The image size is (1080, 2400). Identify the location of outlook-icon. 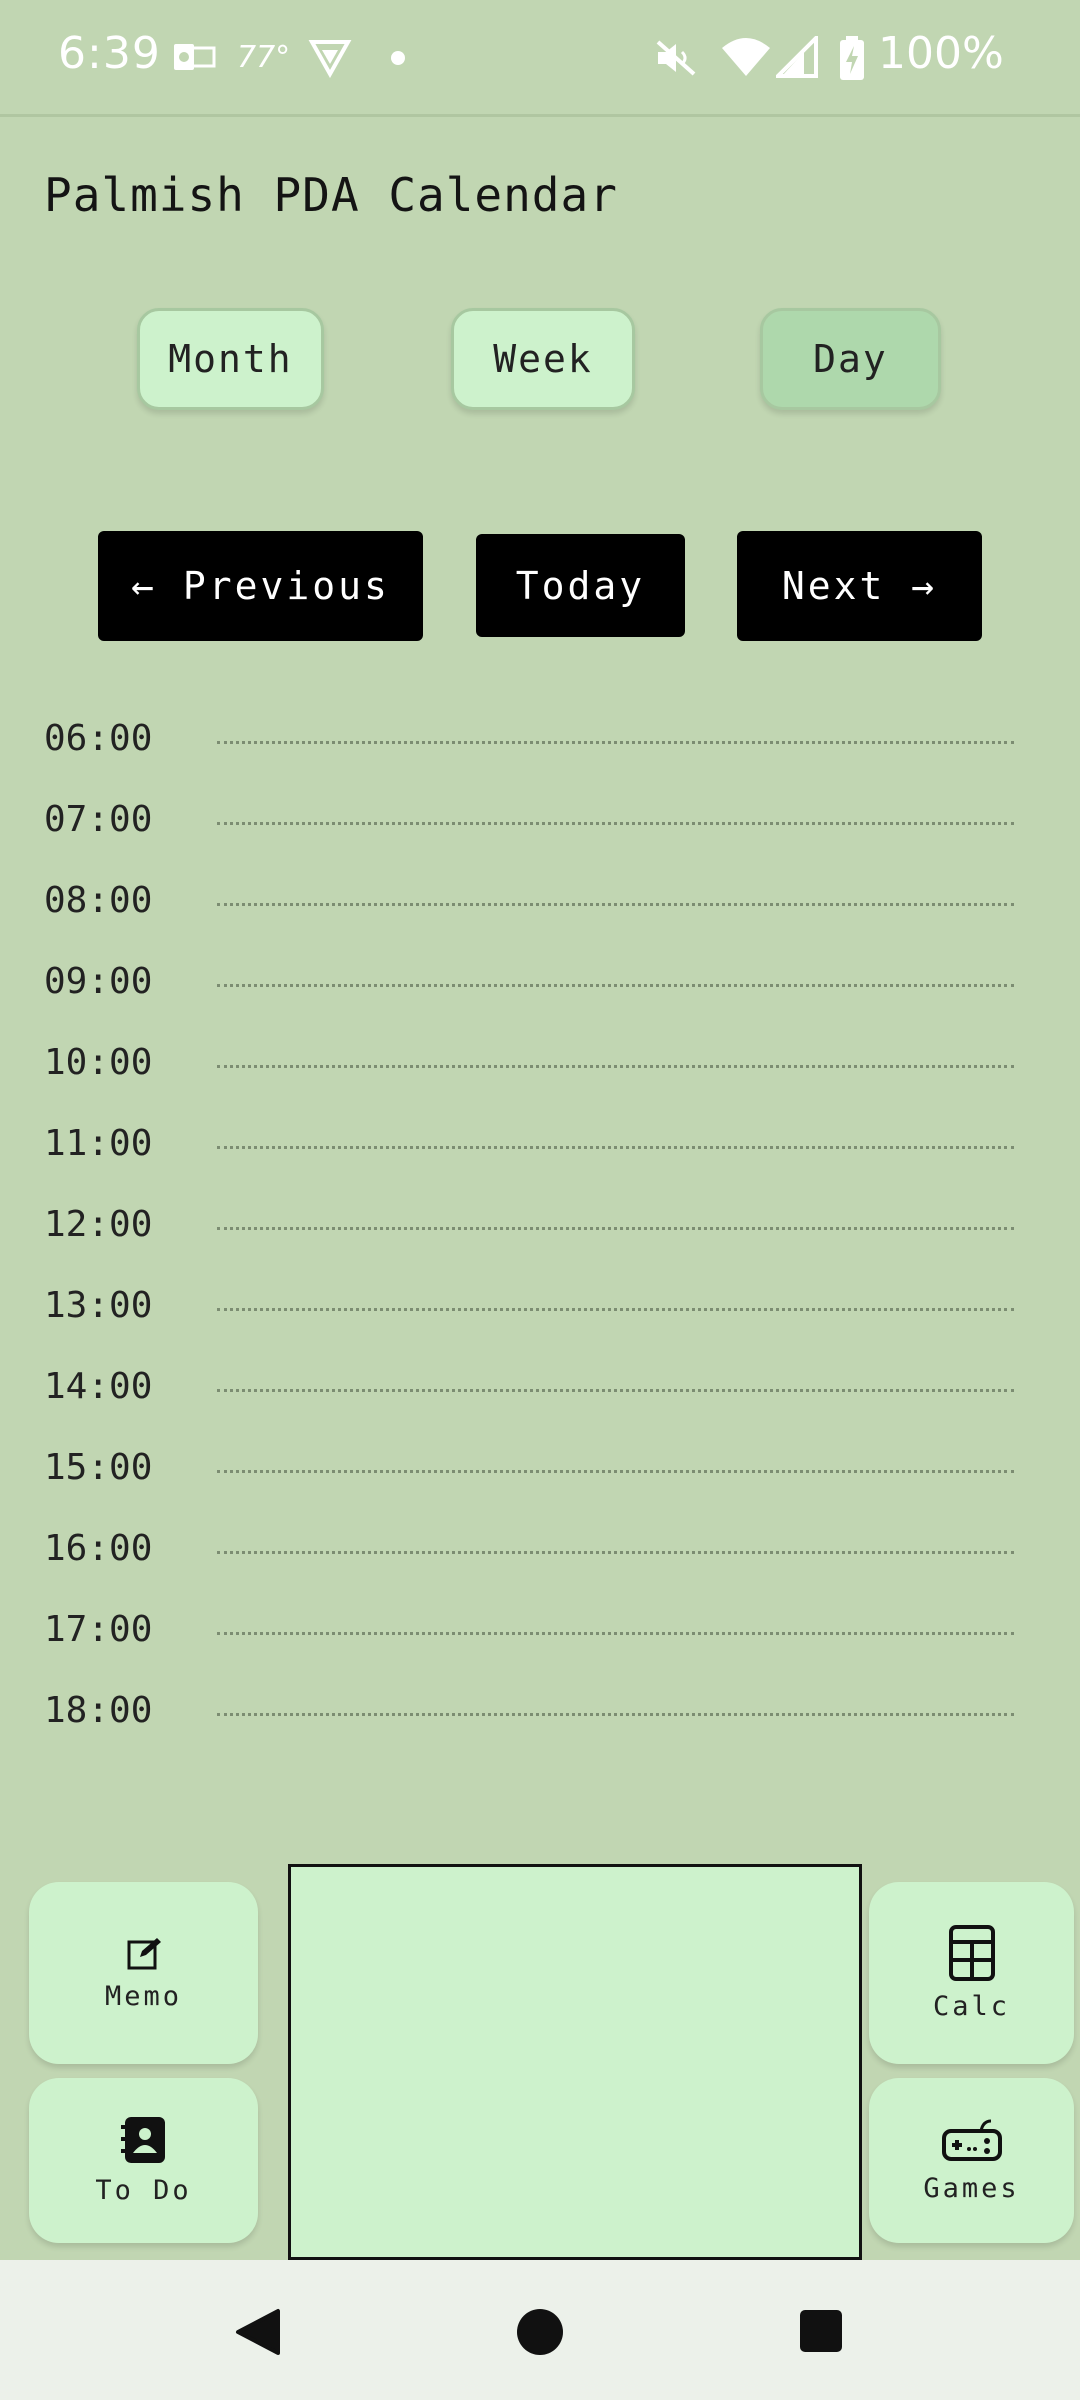
(194, 59).